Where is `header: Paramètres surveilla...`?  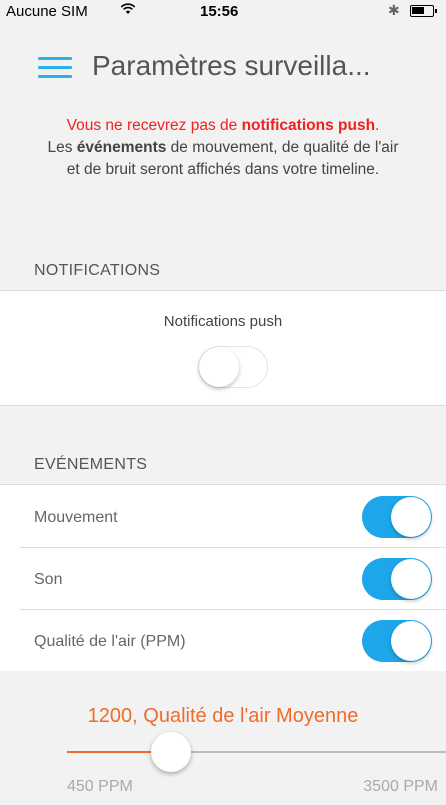
header: Paramètres surveilla... is located at coordinates (223, 66).